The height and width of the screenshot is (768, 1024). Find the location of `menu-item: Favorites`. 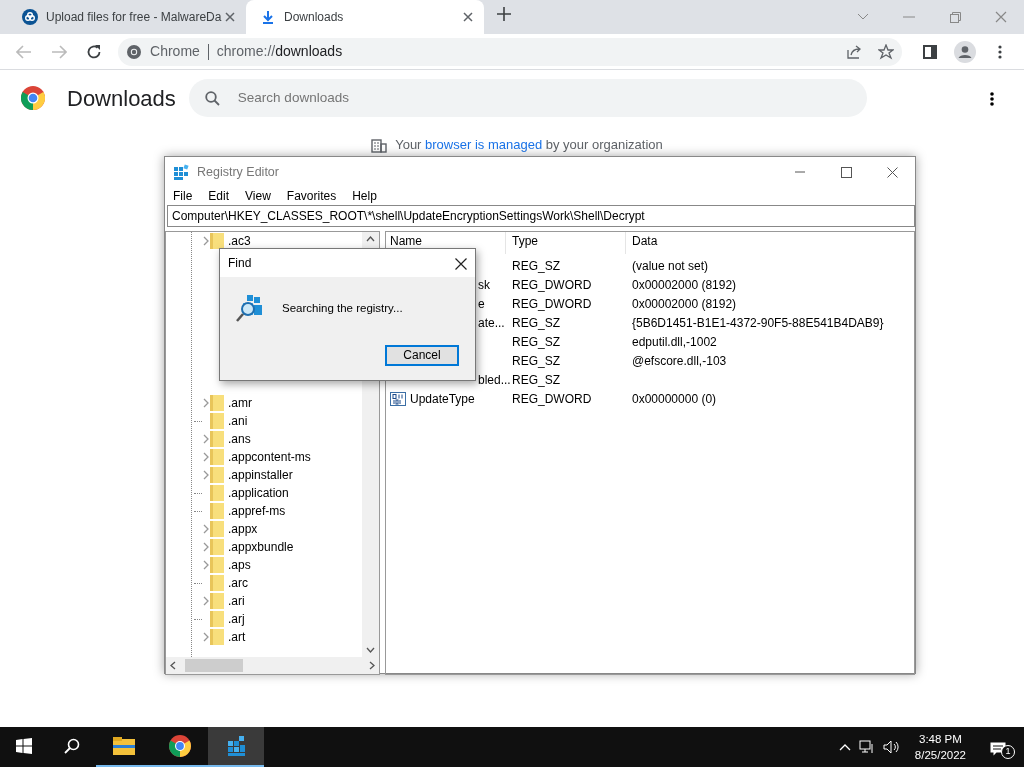

menu-item: Favorites is located at coordinates (311, 196).